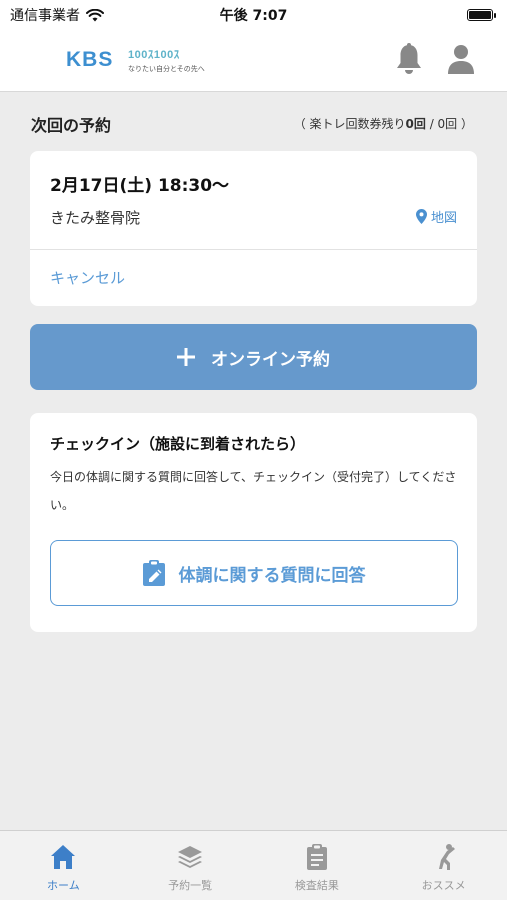 The image size is (507, 900). I want to click on tab-bar: ホーム 予約一覧 検査結果 おススメ, so click(253, 865).